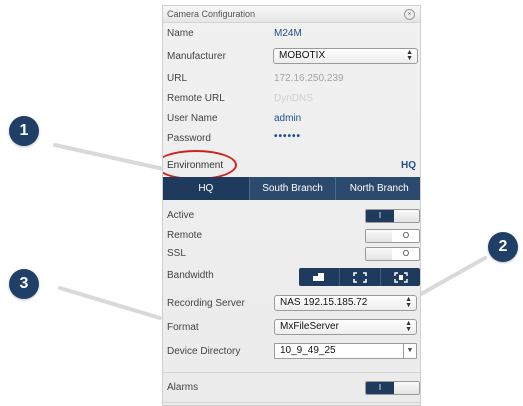 Image resolution: width=523 pixels, height=406 pixels. I want to click on alarms-toggle: I, so click(392, 388).